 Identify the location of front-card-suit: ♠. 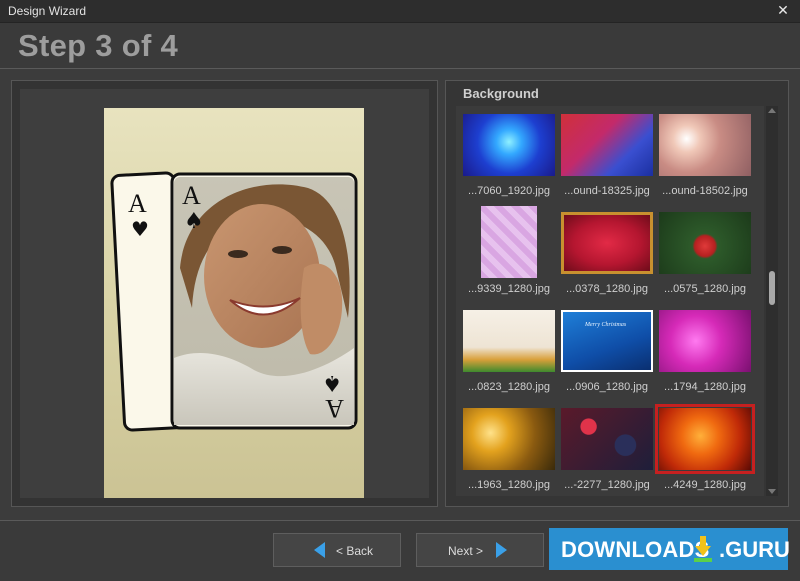
(194, 221).